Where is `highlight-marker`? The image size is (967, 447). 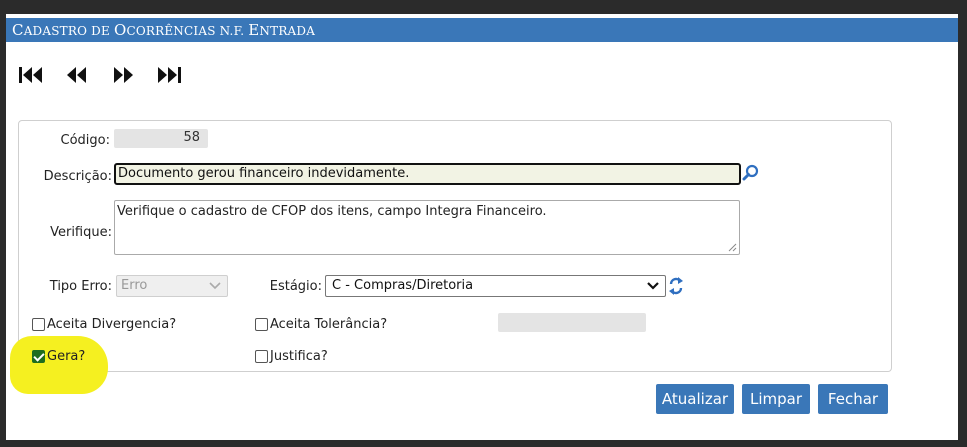
highlight-marker is located at coordinates (59, 365).